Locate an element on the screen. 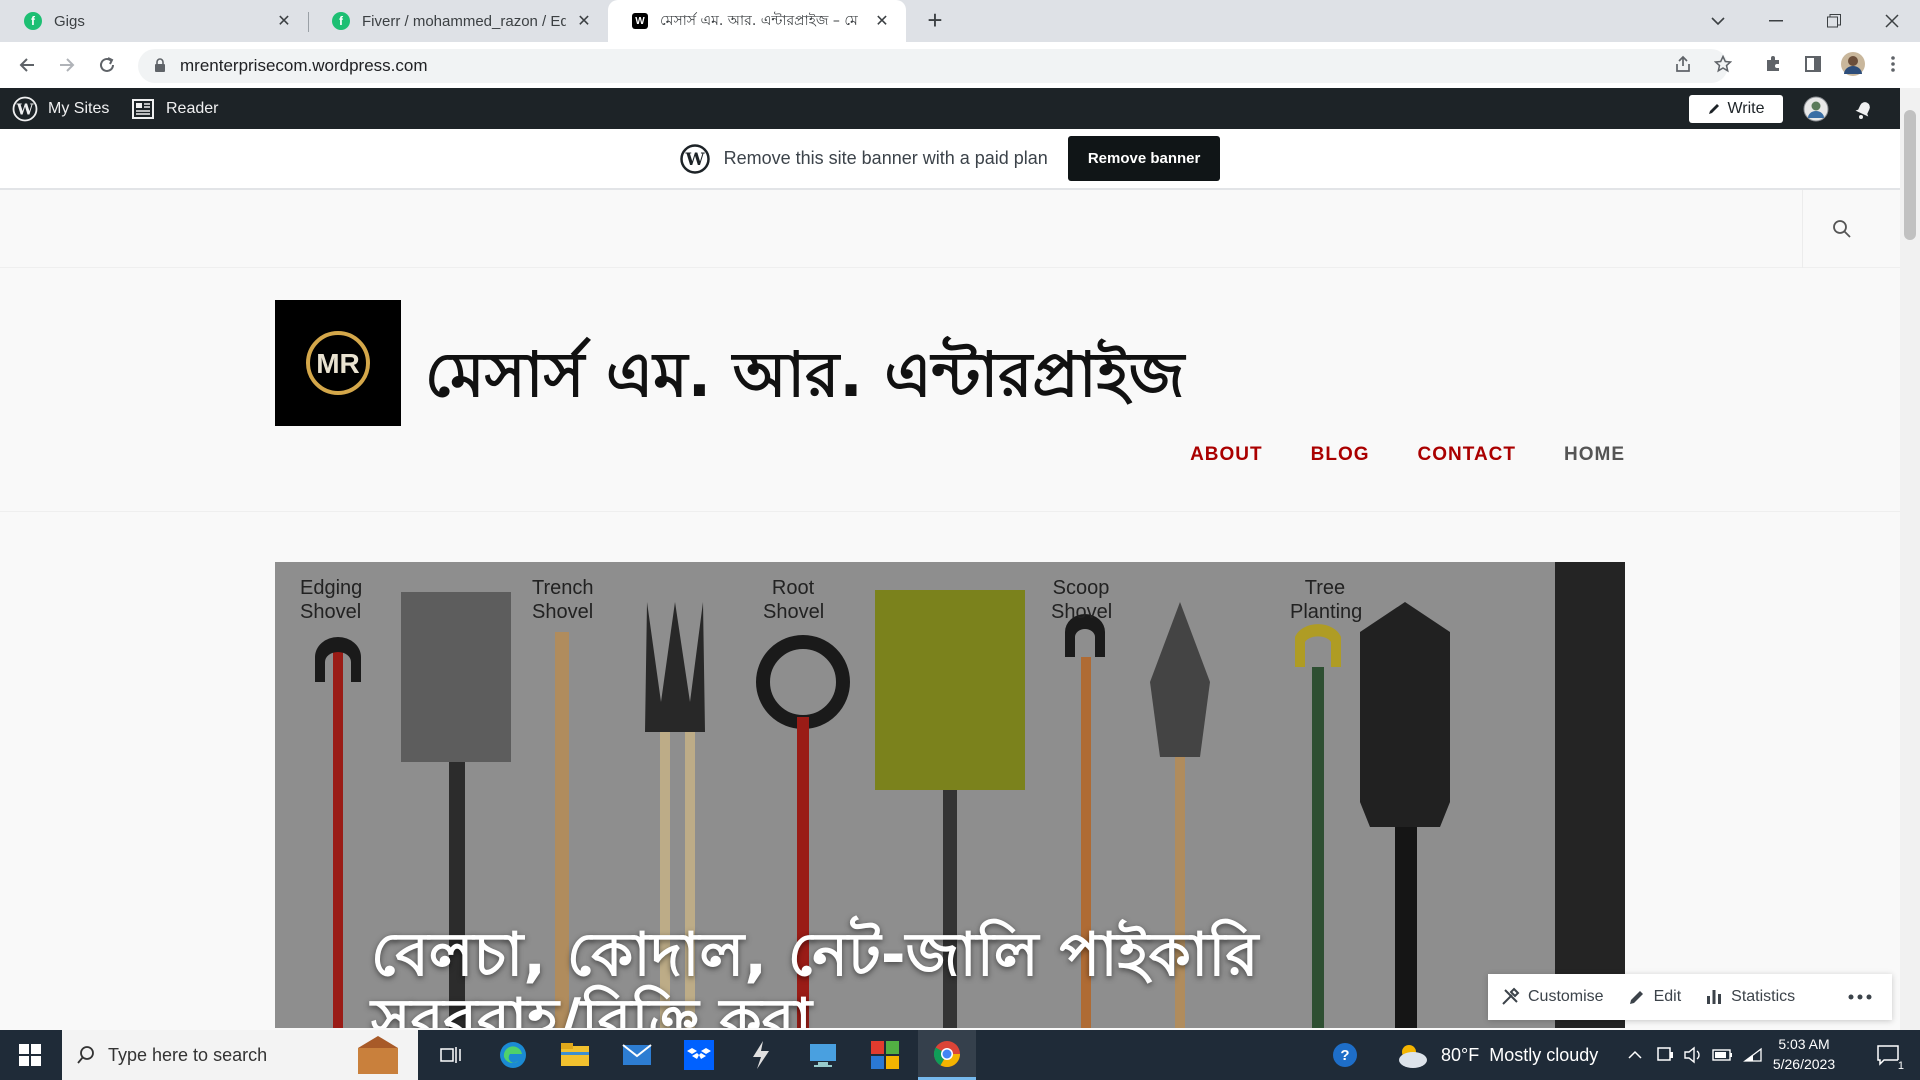 This screenshot has height=1080, width=1920. my-sites-label: My Sites is located at coordinates (79, 108).